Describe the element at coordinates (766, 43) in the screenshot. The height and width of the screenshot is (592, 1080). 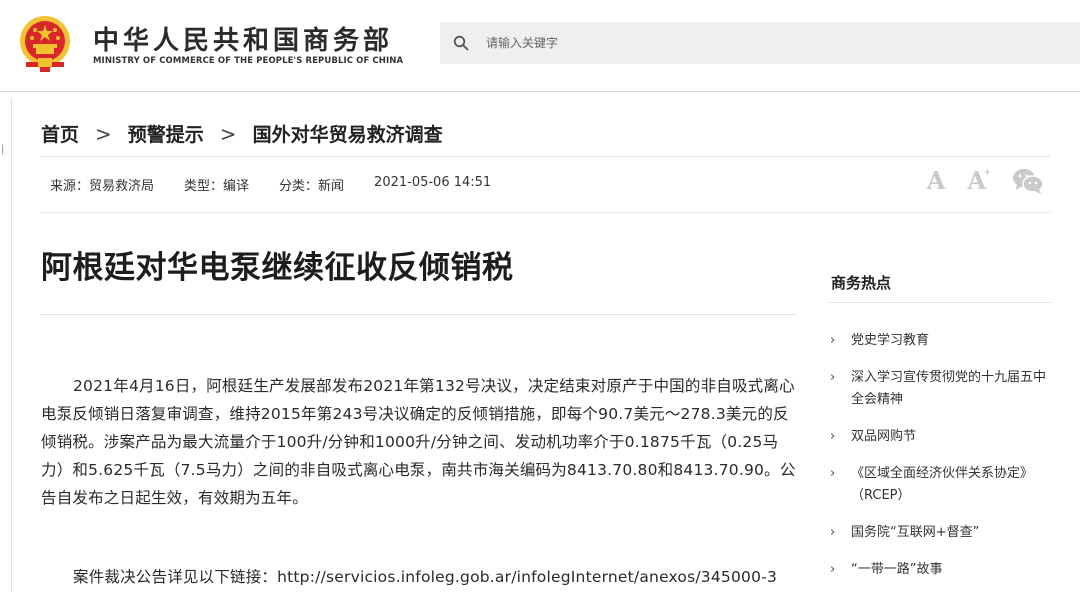
I see `search-input` at that location.